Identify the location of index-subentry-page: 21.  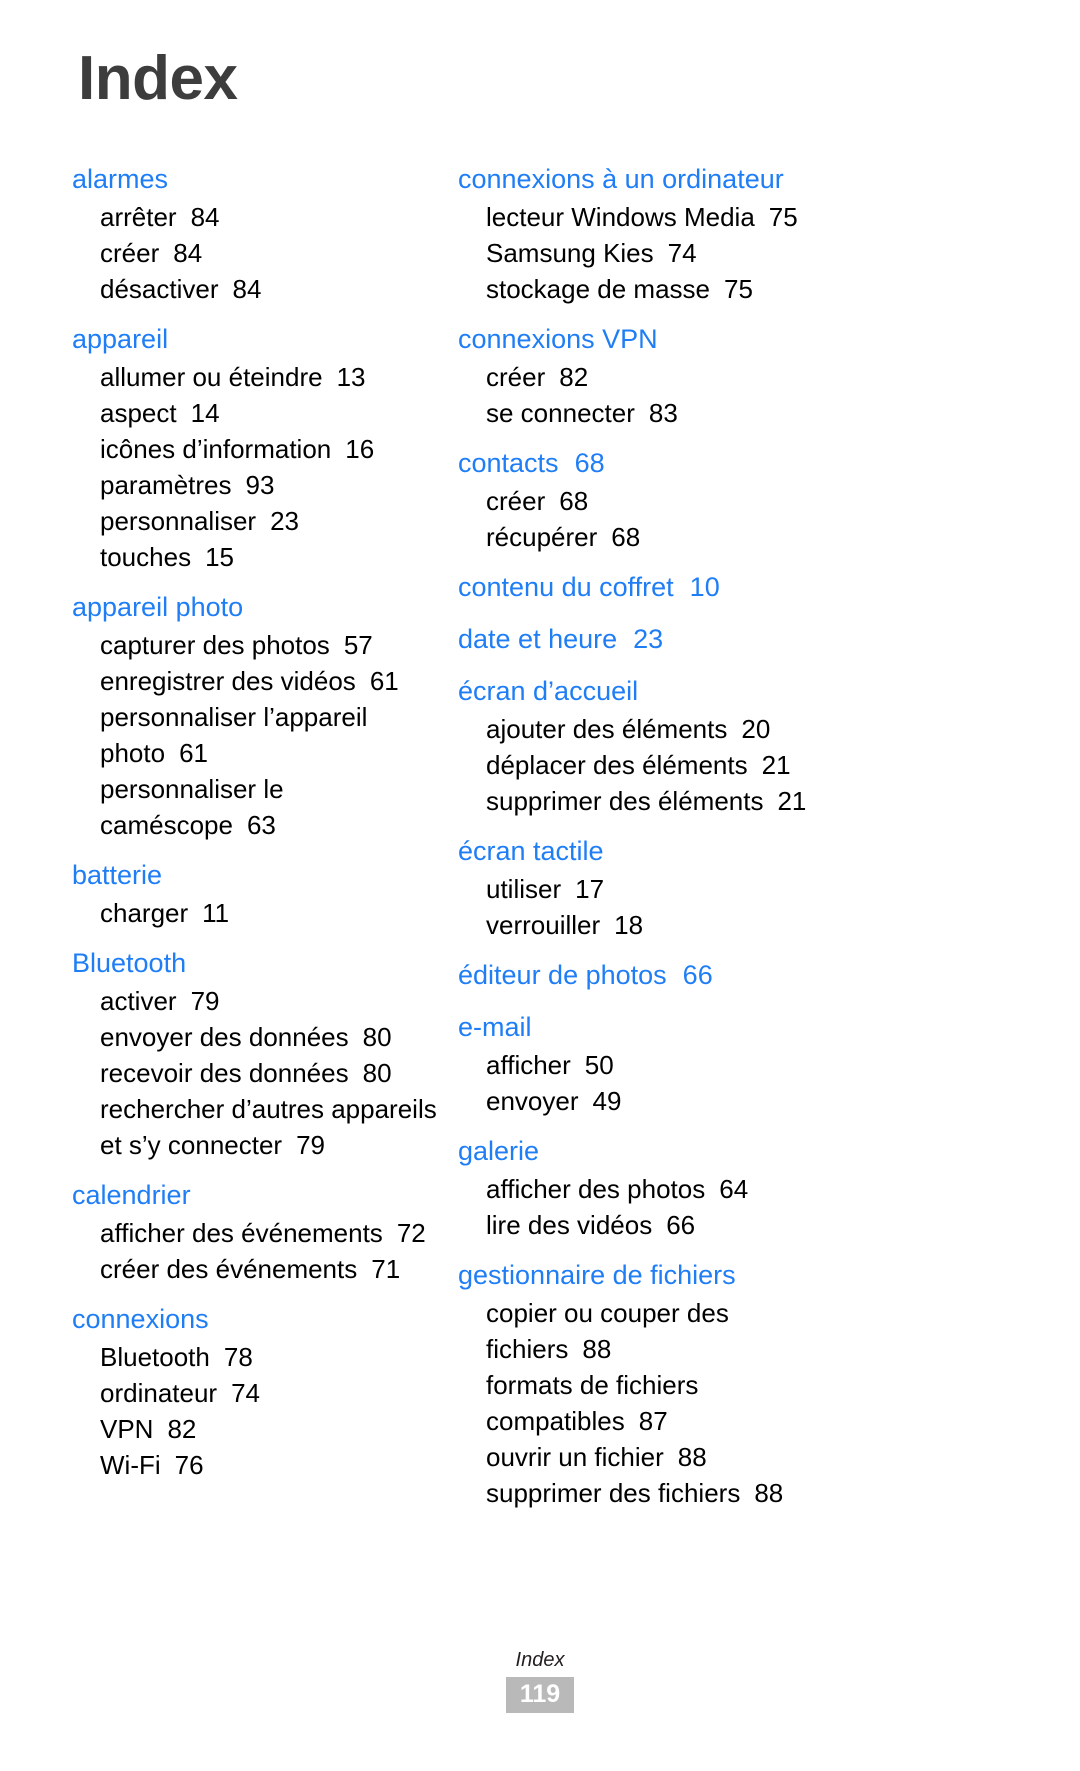
(776, 765).